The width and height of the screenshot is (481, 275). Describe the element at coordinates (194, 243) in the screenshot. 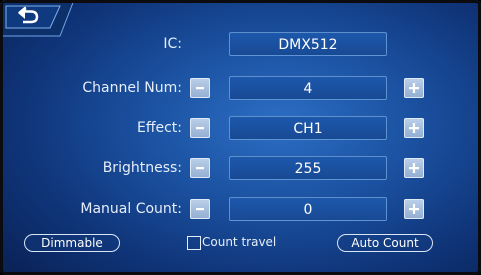

I see `count-travel-checkbox` at that location.